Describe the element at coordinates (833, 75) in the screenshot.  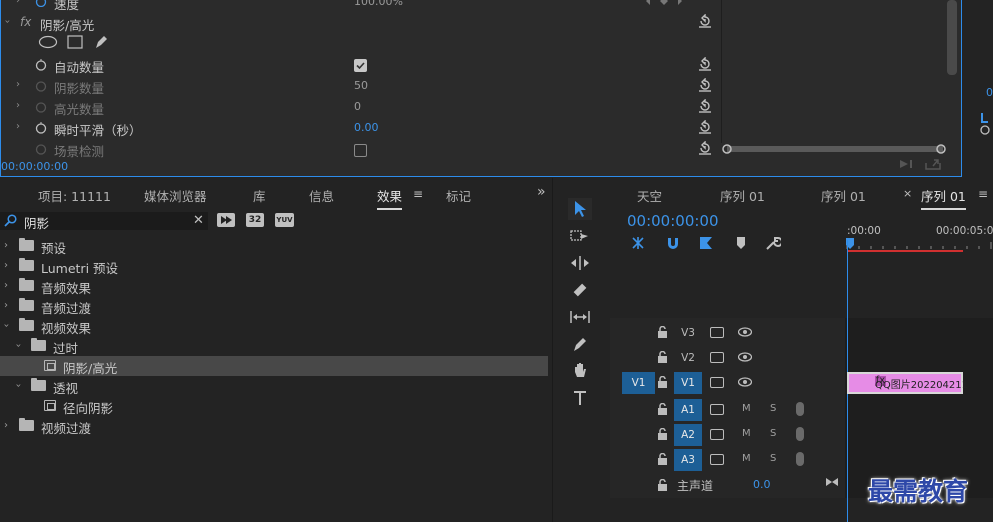
I see `effect-controls-timeline` at that location.